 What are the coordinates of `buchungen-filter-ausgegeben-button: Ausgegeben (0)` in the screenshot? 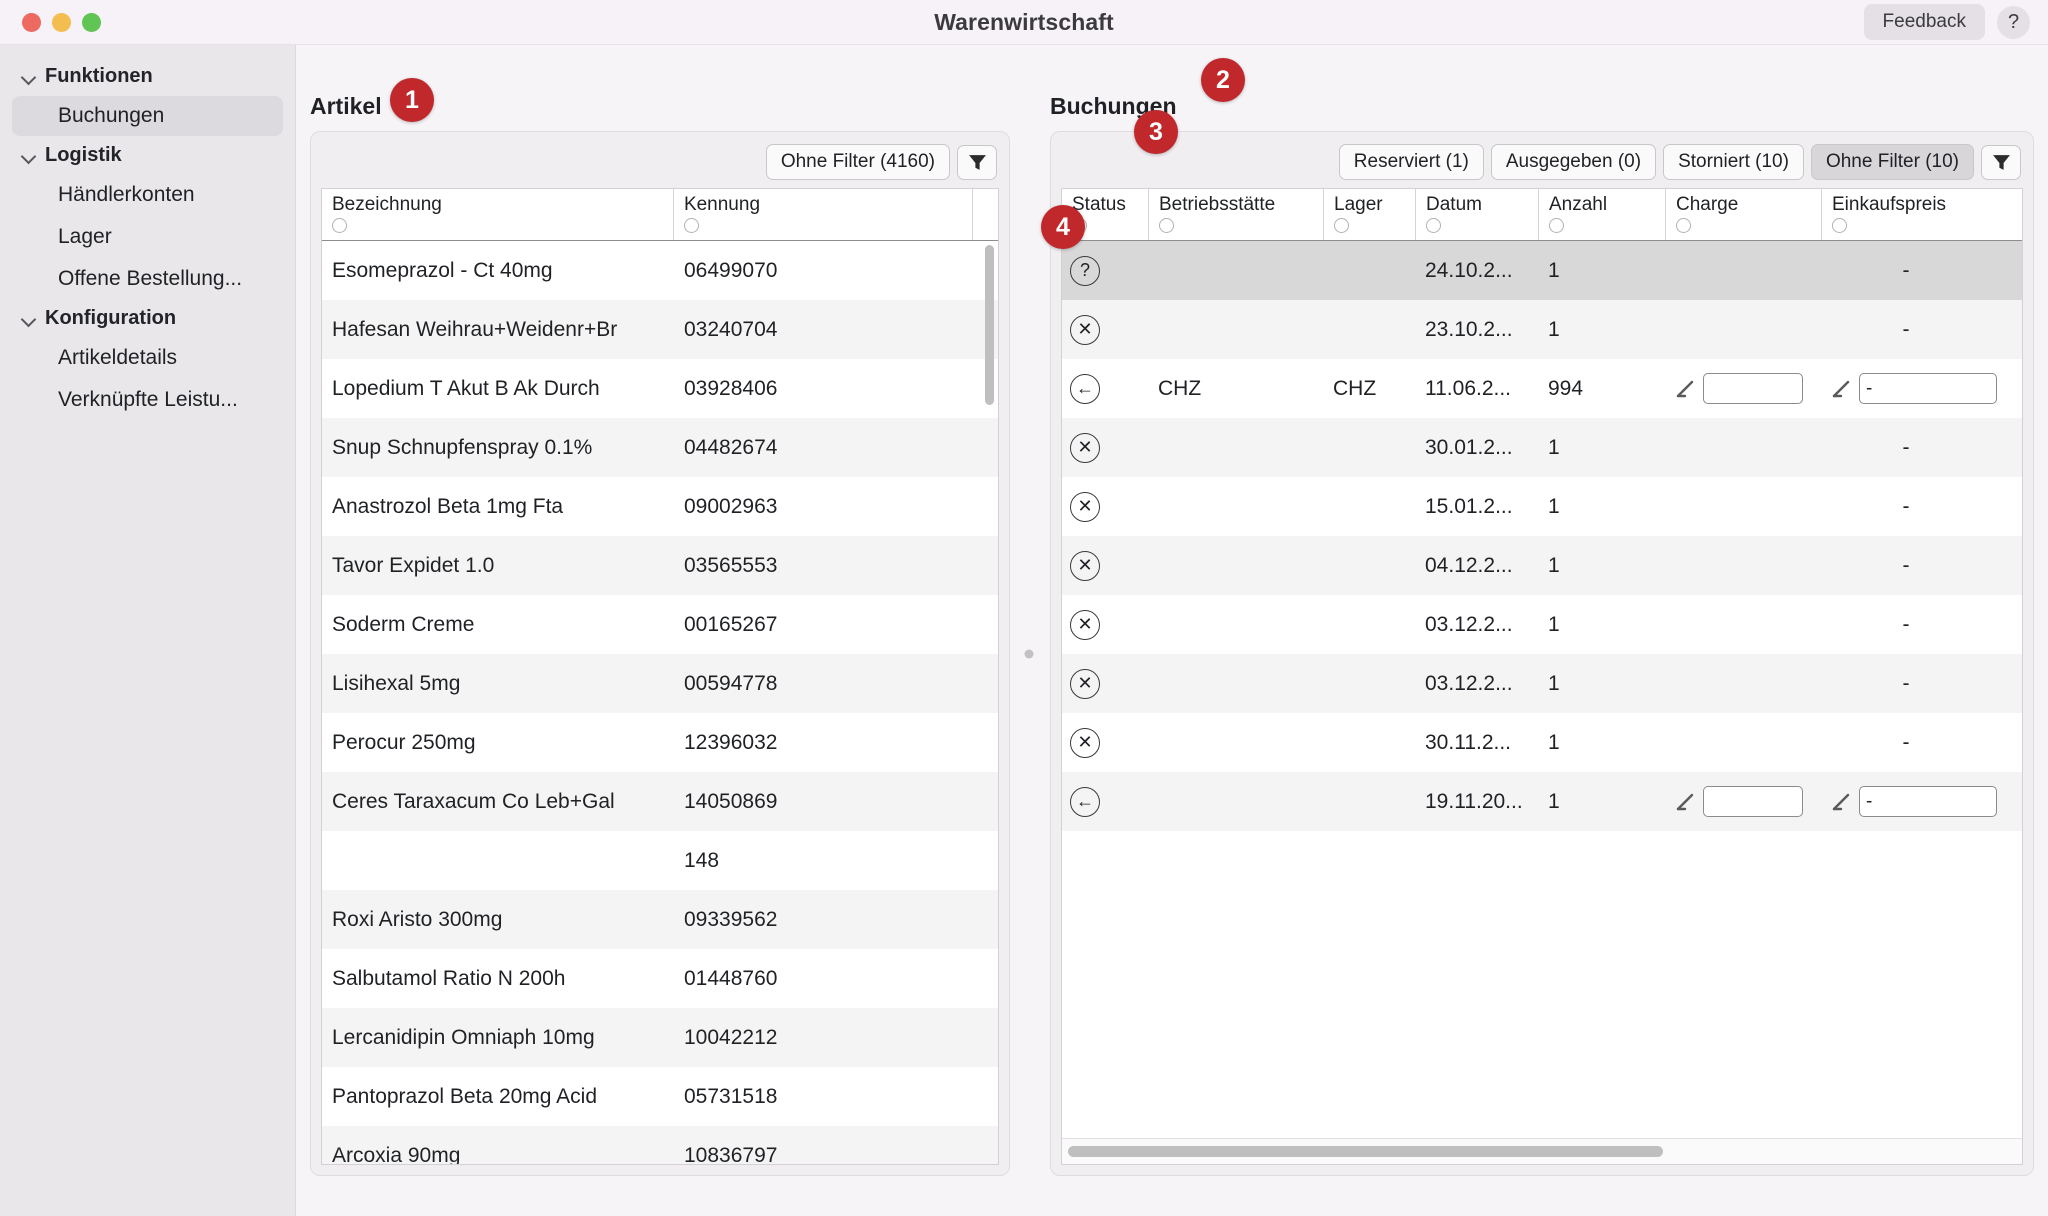 It's located at (1573, 162).